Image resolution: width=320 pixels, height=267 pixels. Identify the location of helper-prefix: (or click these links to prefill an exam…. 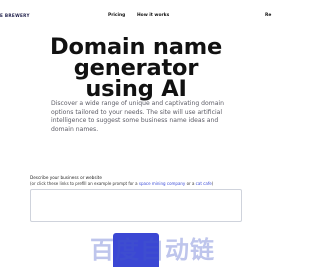
(84, 183).